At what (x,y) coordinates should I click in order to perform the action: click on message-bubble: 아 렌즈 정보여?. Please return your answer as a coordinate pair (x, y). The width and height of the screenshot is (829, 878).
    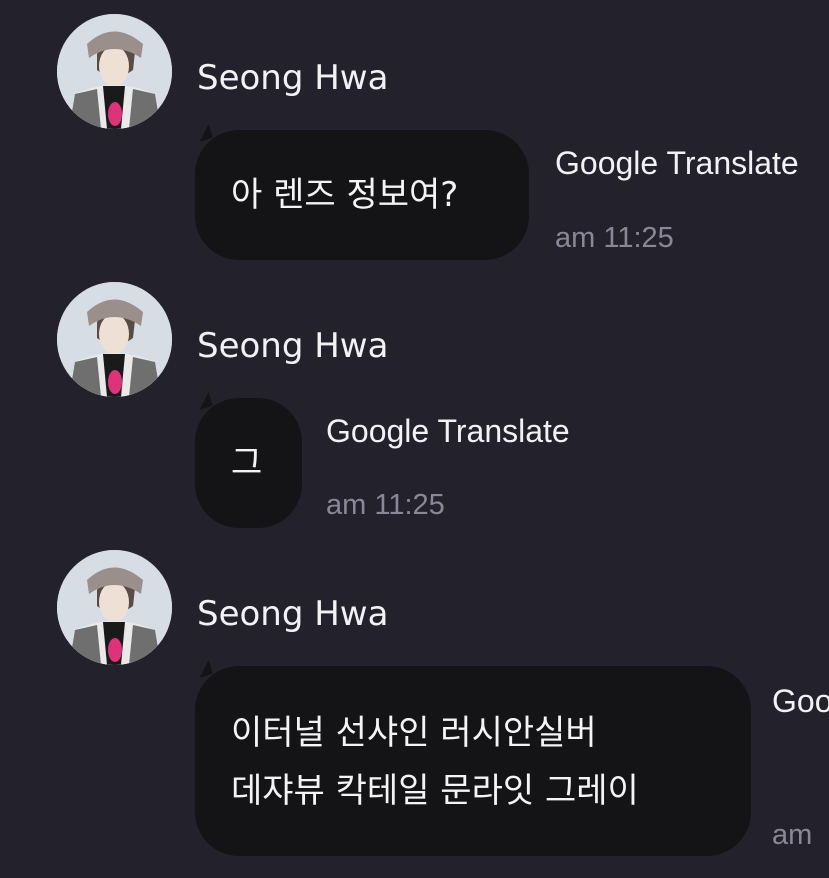
    Looking at the image, I should click on (362, 192).